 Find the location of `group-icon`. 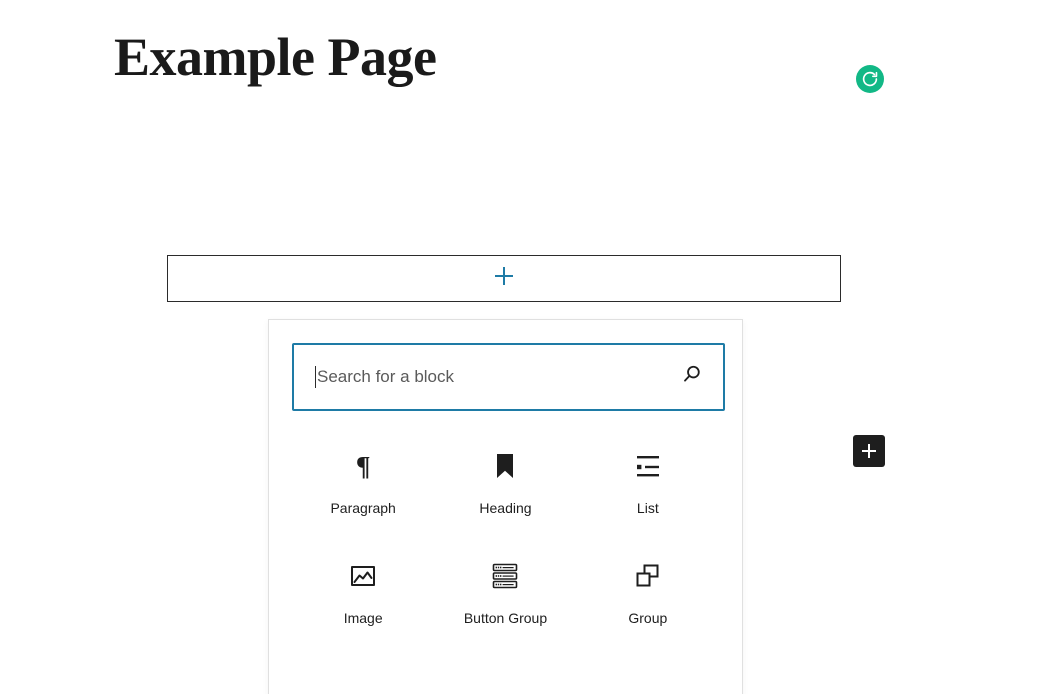

group-icon is located at coordinates (648, 576).